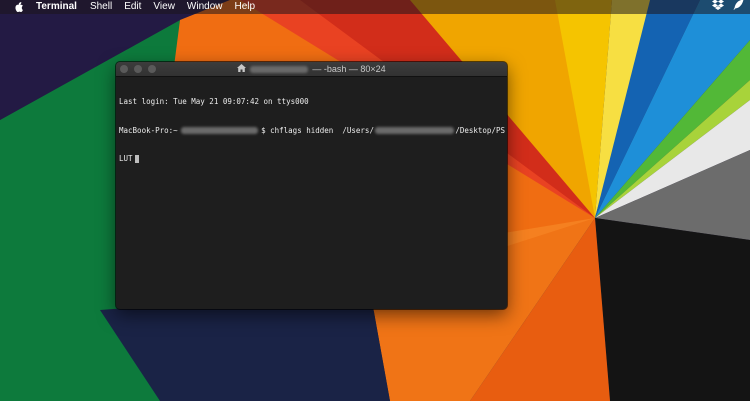 Image resolution: width=750 pixels, height=401 pixels. What do you see at coordinates (219, 130) in the screenshot?
I see `redacted-user` at bounding box center [219, 130].